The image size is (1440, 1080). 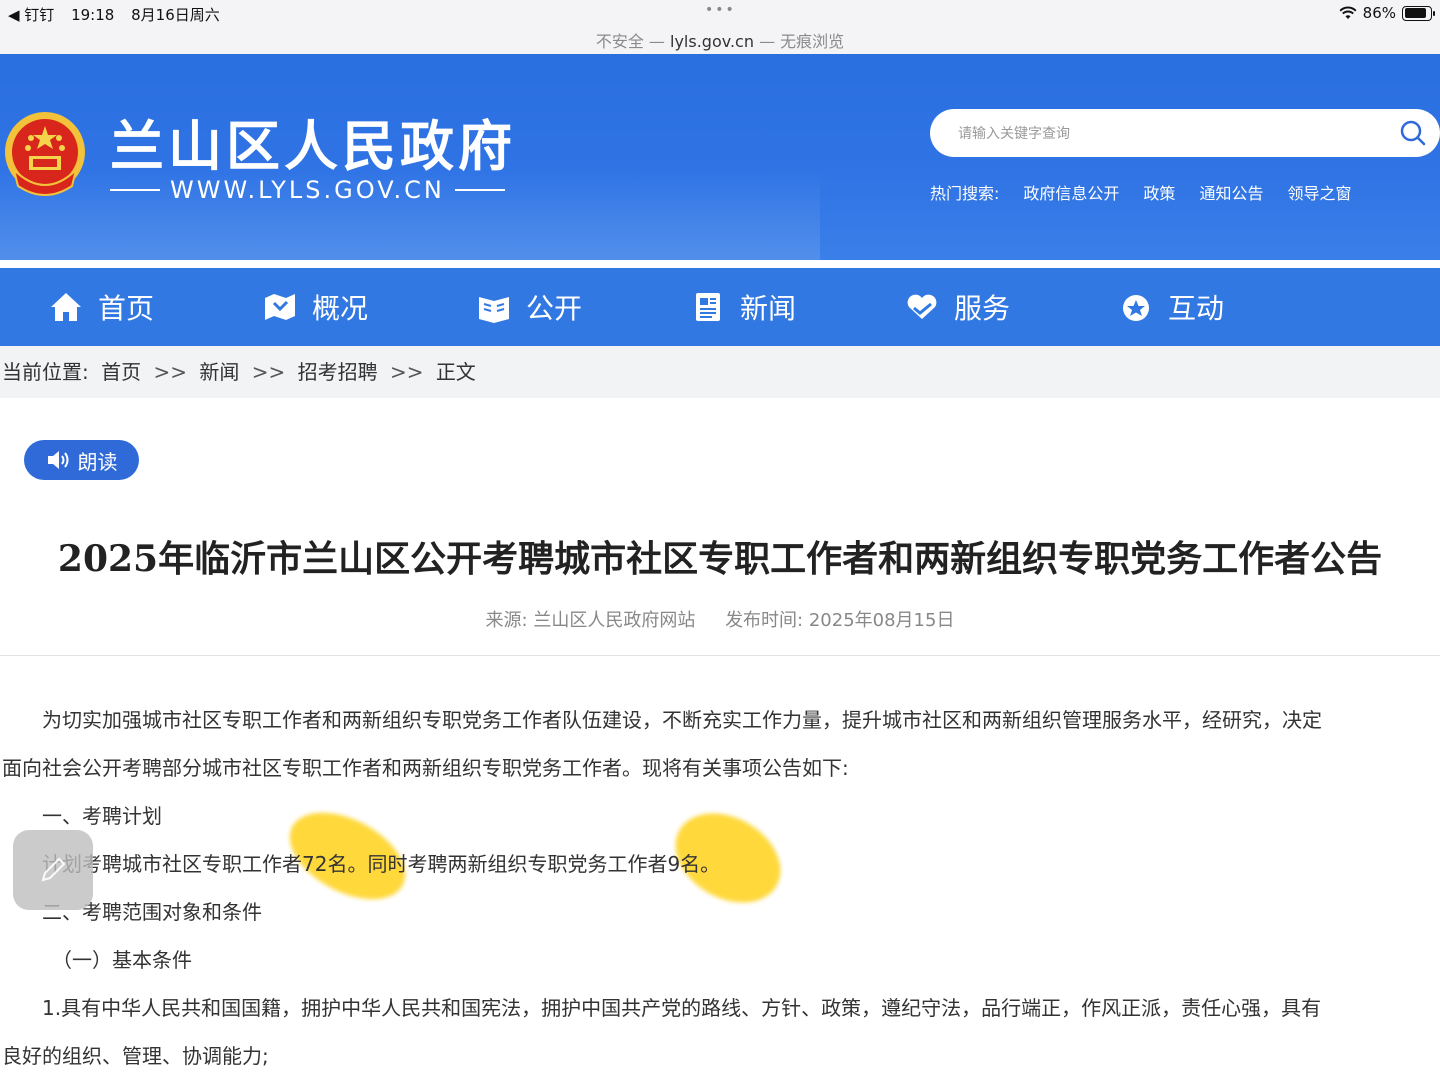 I want to click on hot-search-item: 政策, so click(x=1159, y=192).